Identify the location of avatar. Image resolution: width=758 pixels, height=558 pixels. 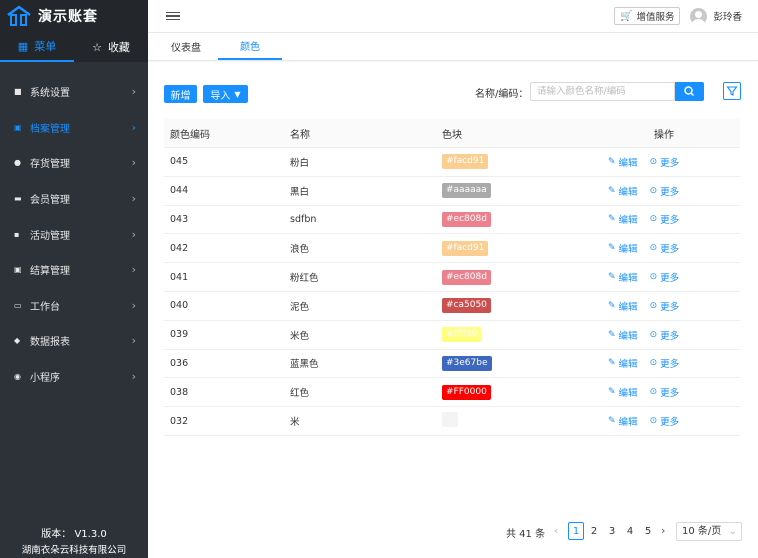
(699, 16).